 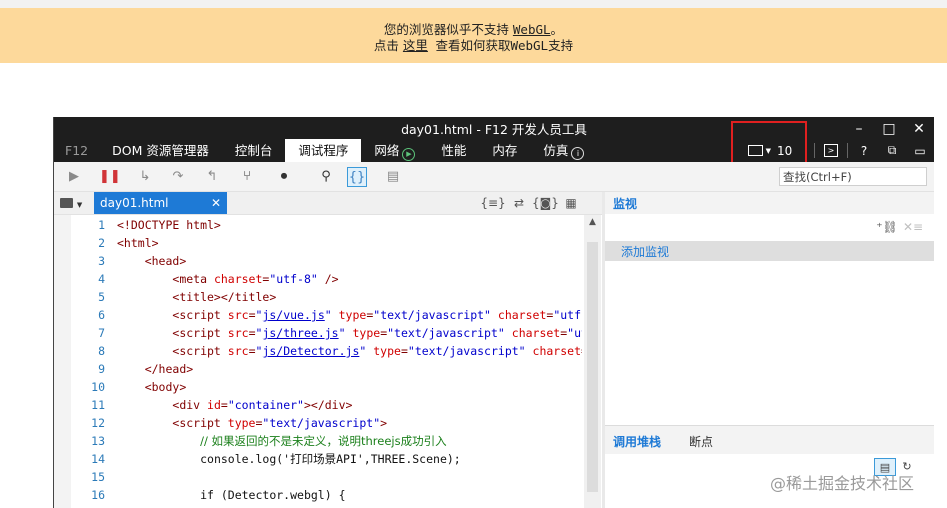 I want to click on step-into-icon: ↳, so click(x=145, y=176).